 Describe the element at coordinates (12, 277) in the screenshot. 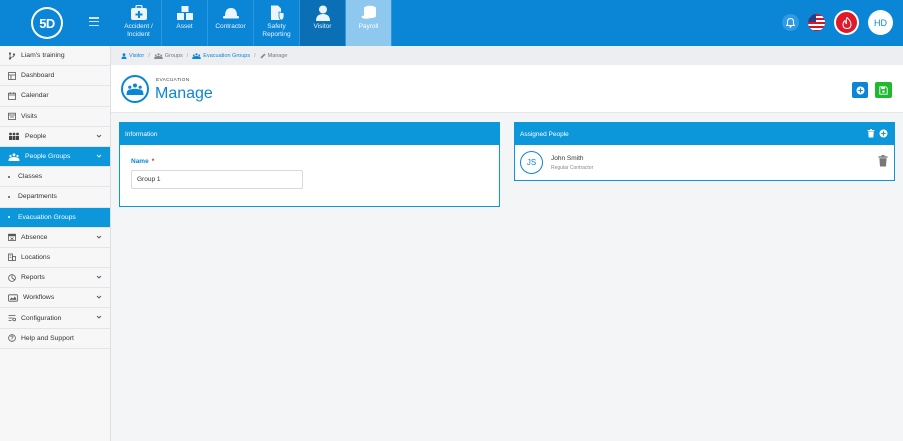

I see `reports-icon` at that location.